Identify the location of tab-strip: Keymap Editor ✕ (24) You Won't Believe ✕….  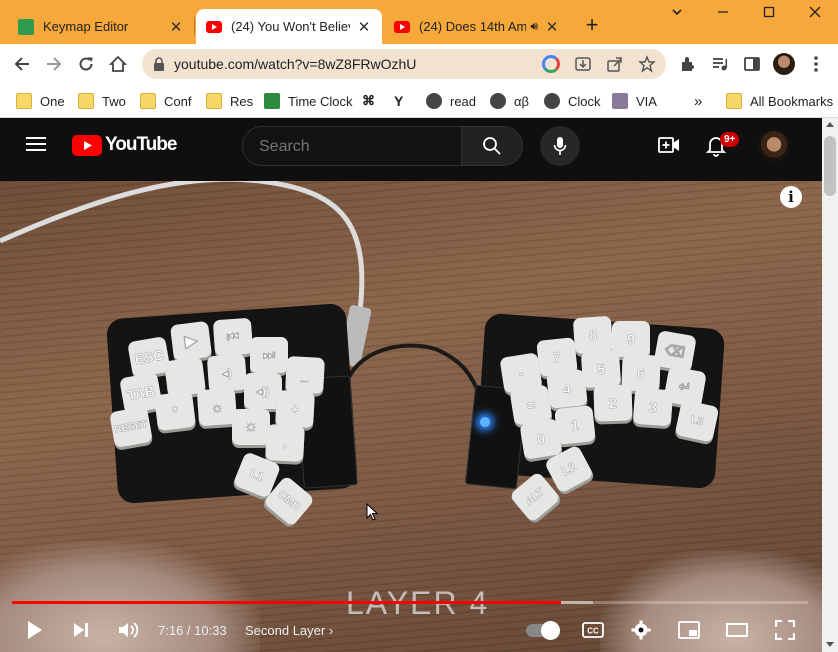
(419, 22).